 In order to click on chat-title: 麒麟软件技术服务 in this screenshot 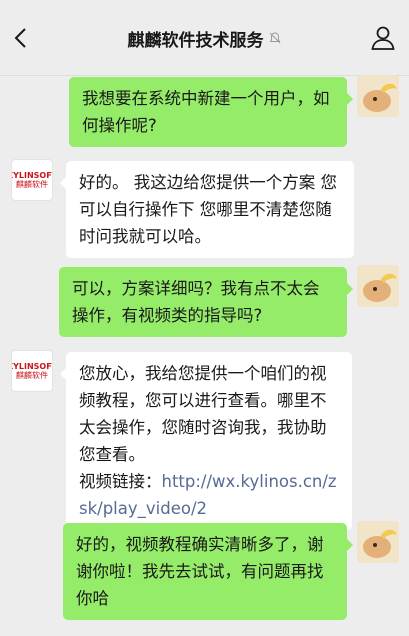, I will do `click(195, 40)`.